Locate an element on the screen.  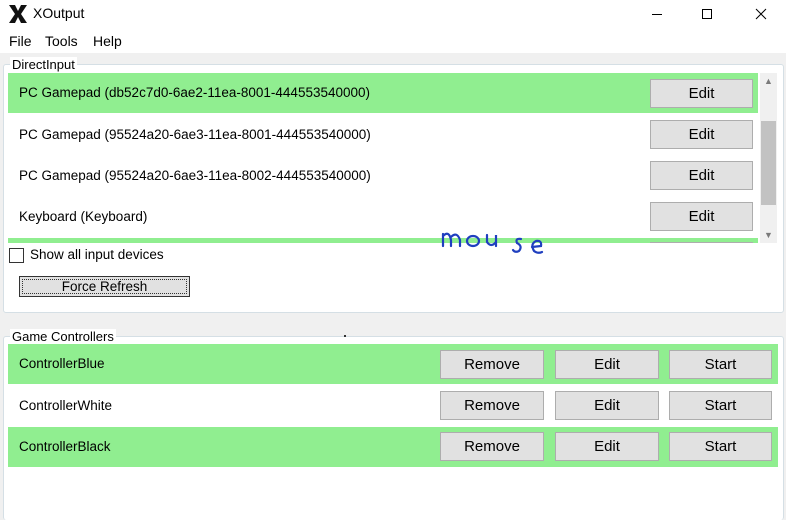
close-icon is located at coordinates (761, 14).